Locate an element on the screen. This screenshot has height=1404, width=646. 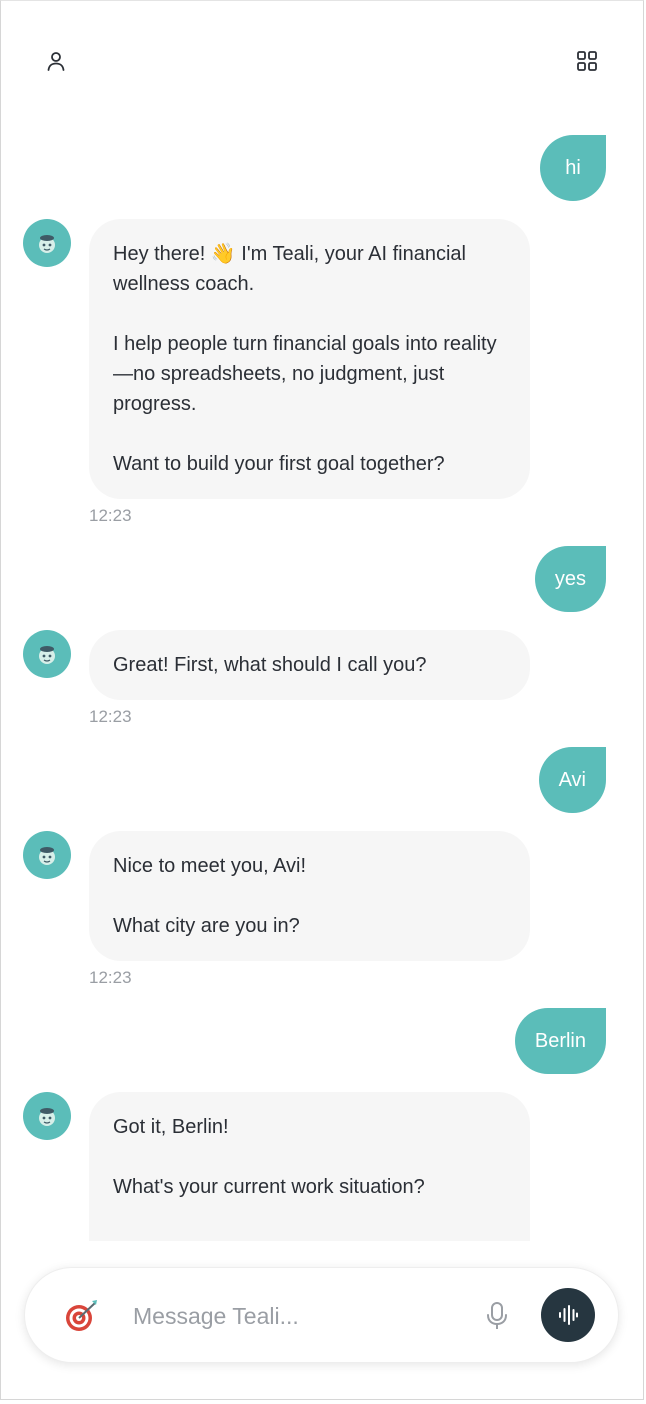
bot-message-line: What's your current work situation? is located at coordinates (269, 1187).